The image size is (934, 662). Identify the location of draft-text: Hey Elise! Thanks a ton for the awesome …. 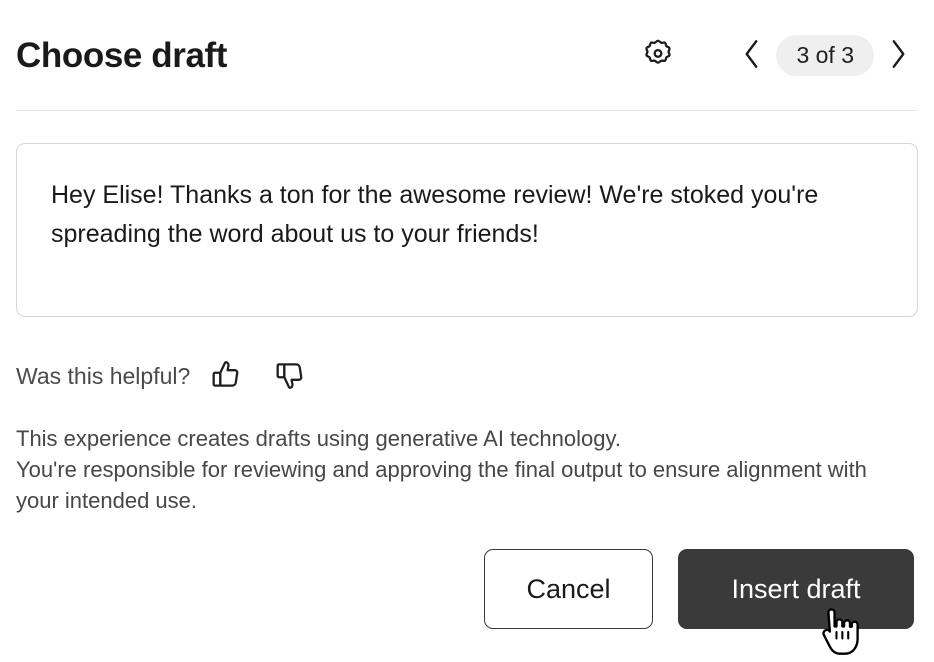
(435, 214).